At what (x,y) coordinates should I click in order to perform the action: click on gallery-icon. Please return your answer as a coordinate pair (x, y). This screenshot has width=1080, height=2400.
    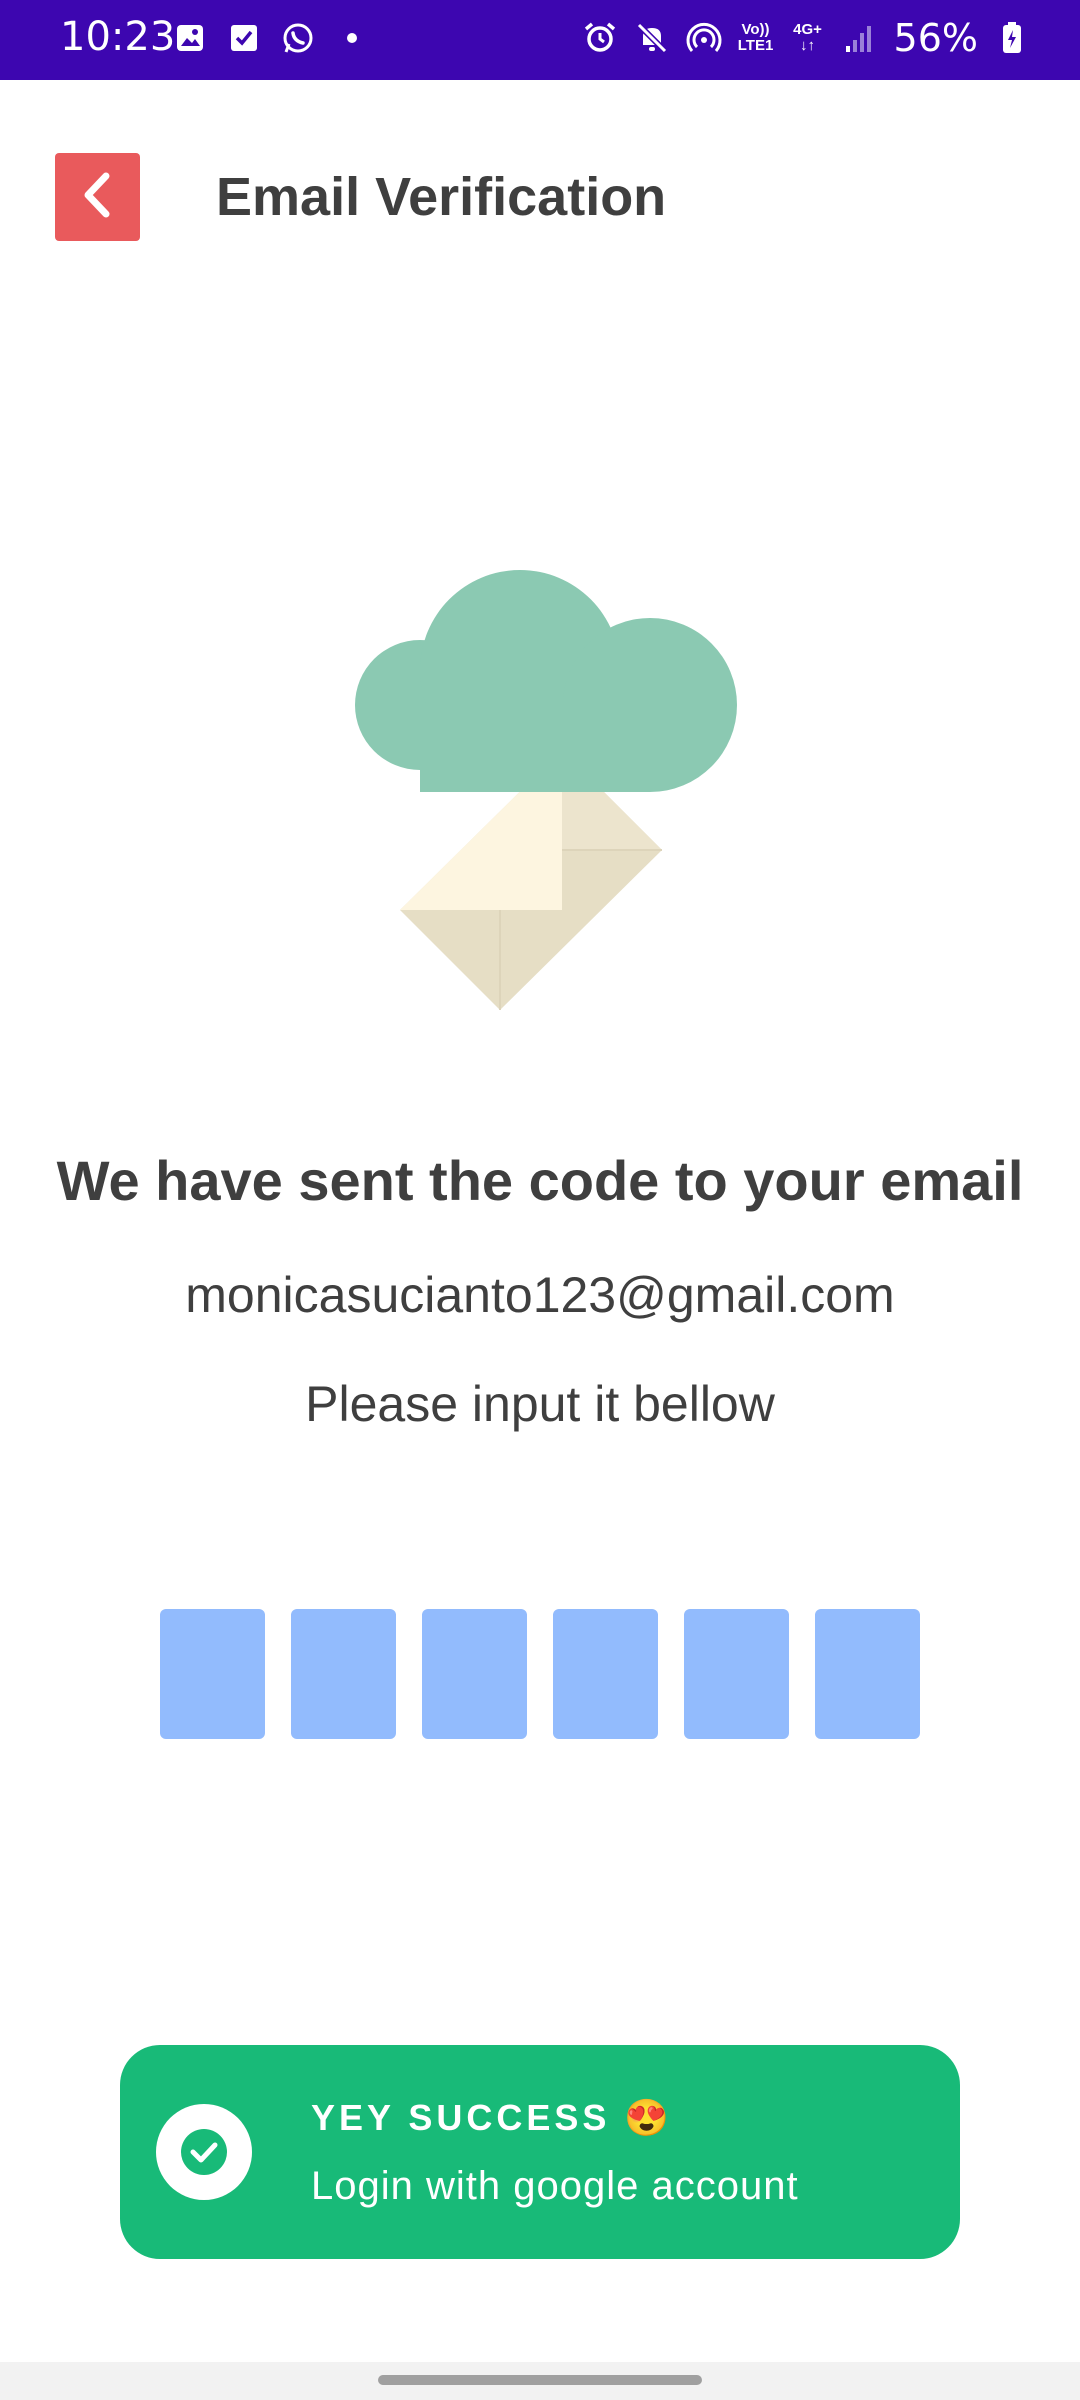
    Looking at the image, I should click on (190, 38).